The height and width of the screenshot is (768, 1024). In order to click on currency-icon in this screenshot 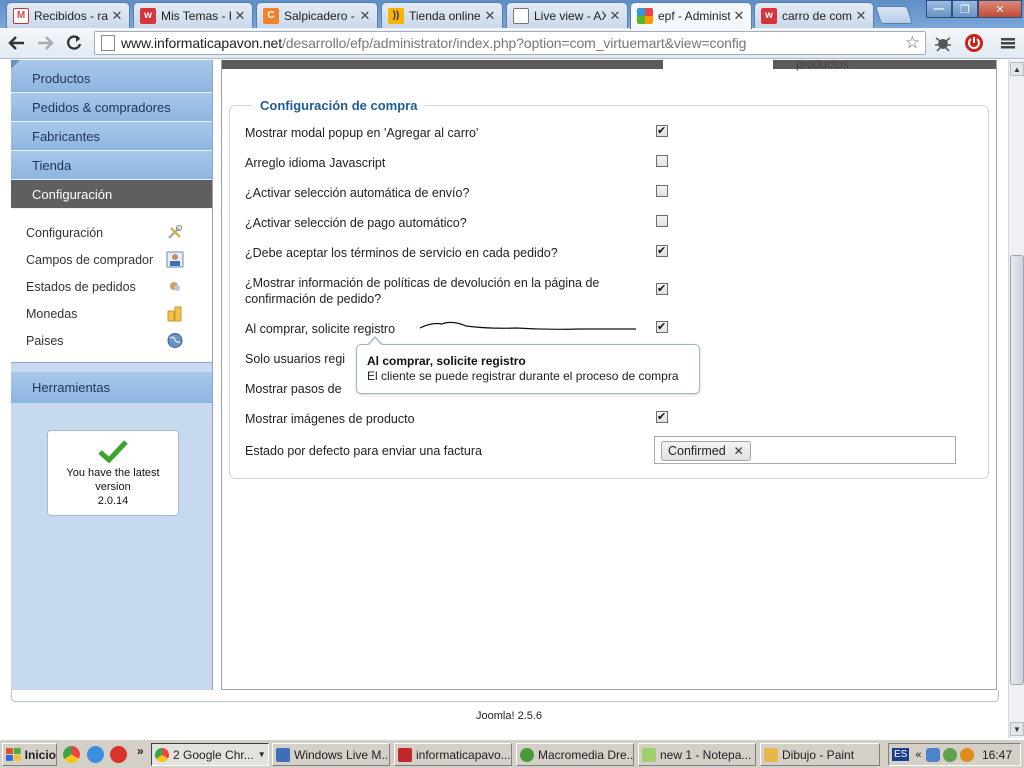, I will do `click(174, 314)`.